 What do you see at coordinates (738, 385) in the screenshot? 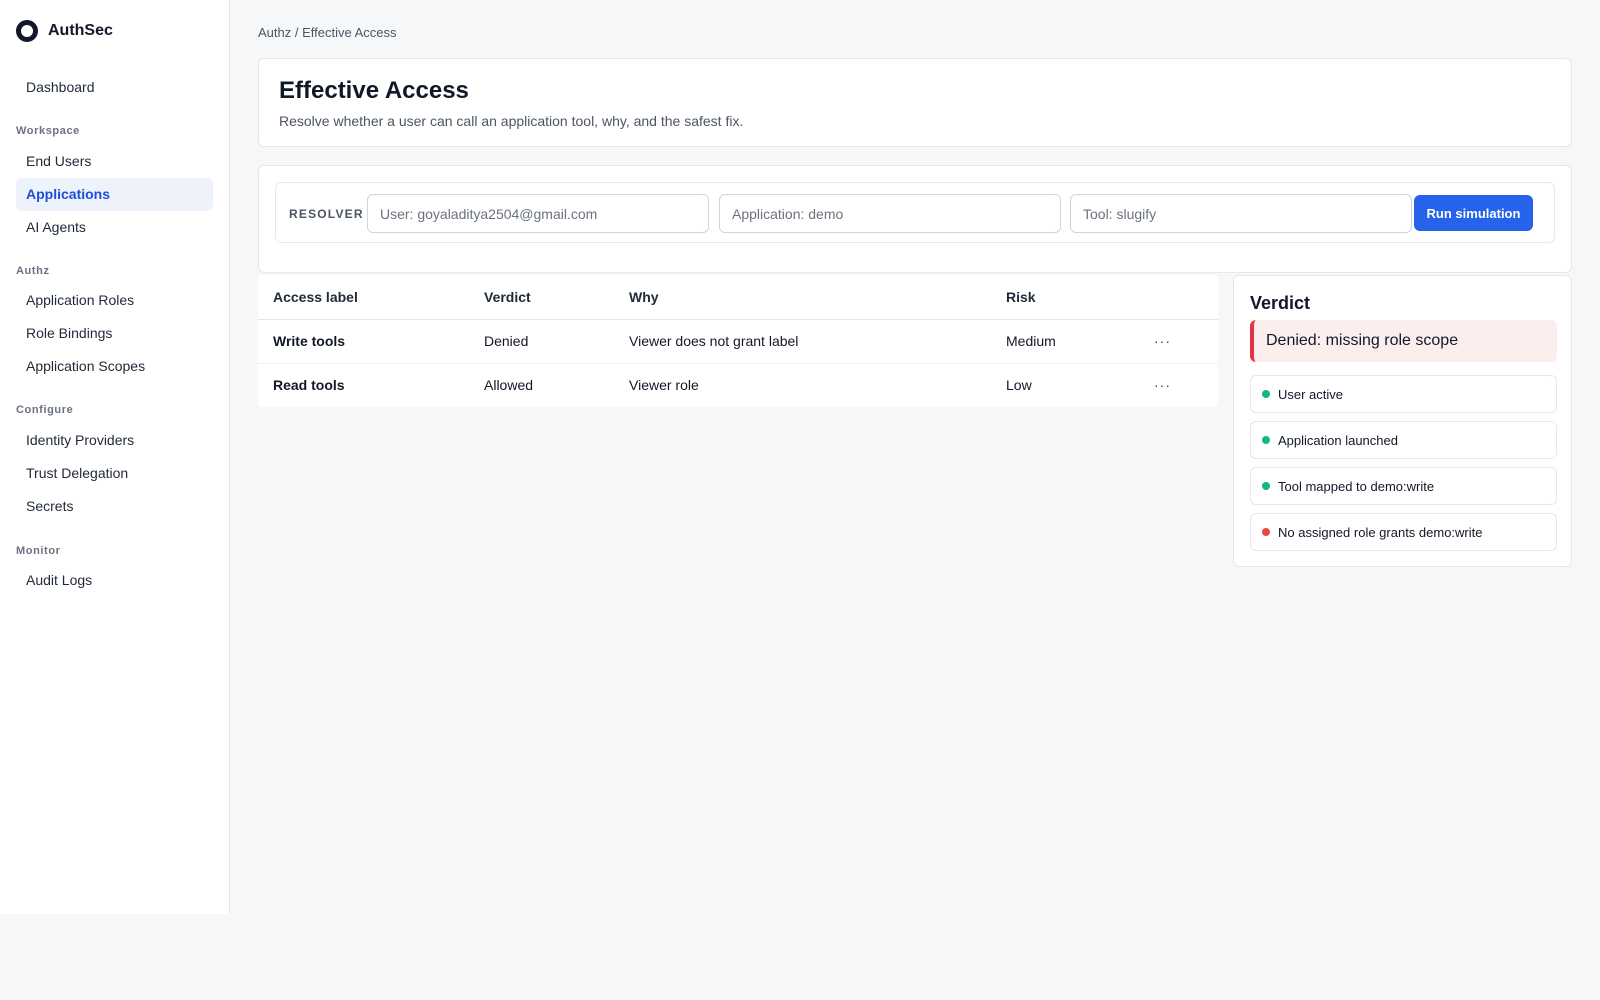
I see `table-row: Read tools Allowed Viewer role Low ···` at bounding box center [738, 385].